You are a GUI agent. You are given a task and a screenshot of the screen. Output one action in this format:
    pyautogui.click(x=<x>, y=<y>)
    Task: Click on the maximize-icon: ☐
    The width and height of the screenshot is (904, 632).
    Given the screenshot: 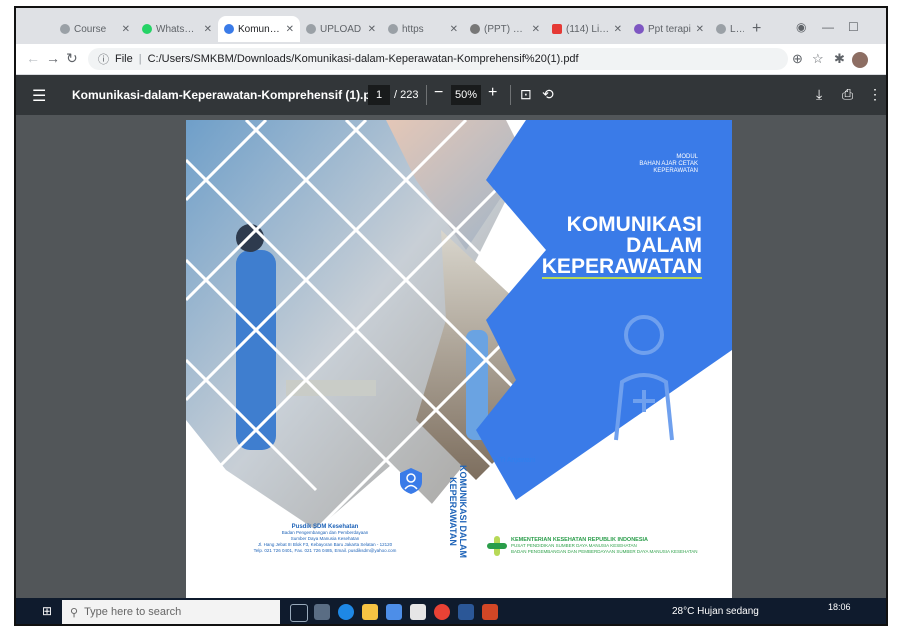 What is the action you would take?
    pyautogui.click(x=853, y=27)
    